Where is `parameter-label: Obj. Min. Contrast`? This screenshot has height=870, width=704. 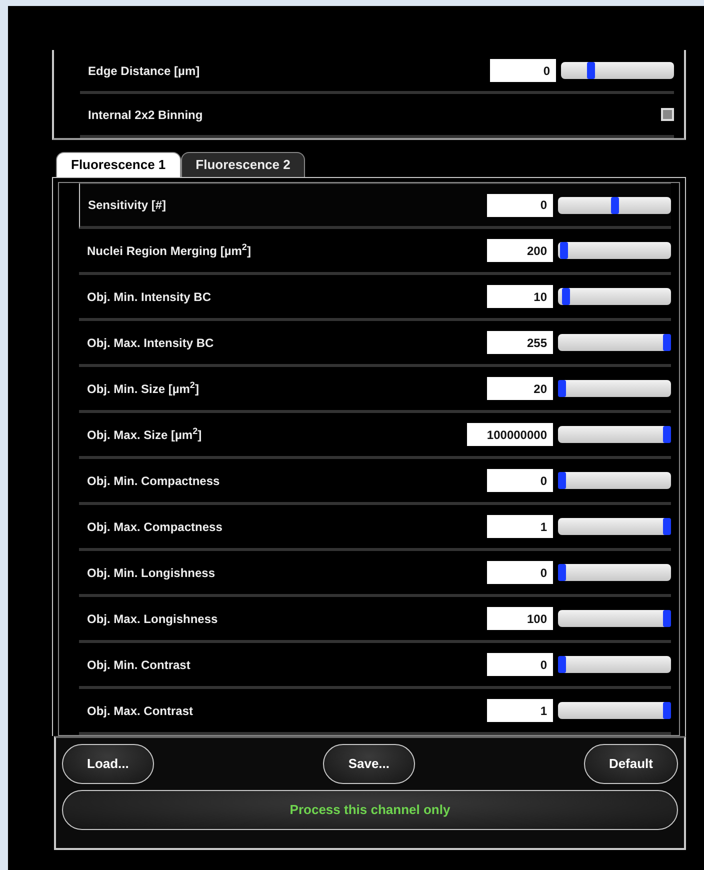 parameter-label: Obj. Min. Contrast is located at coordinates (139, 665).